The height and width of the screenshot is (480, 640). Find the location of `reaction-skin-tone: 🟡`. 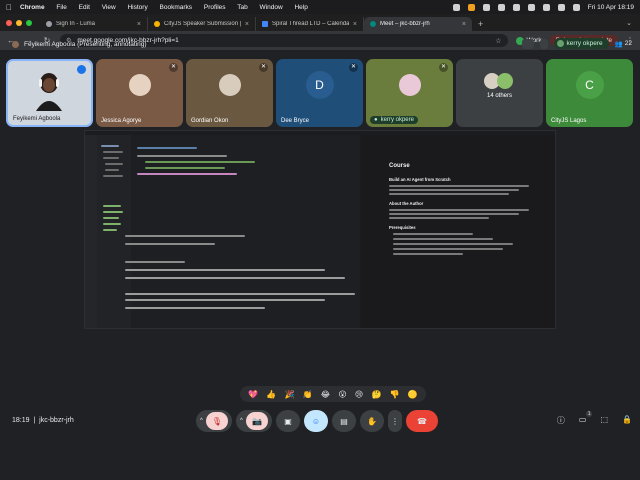

reaction-skin-tone: 🟡 is located at coordinates (413, 394).